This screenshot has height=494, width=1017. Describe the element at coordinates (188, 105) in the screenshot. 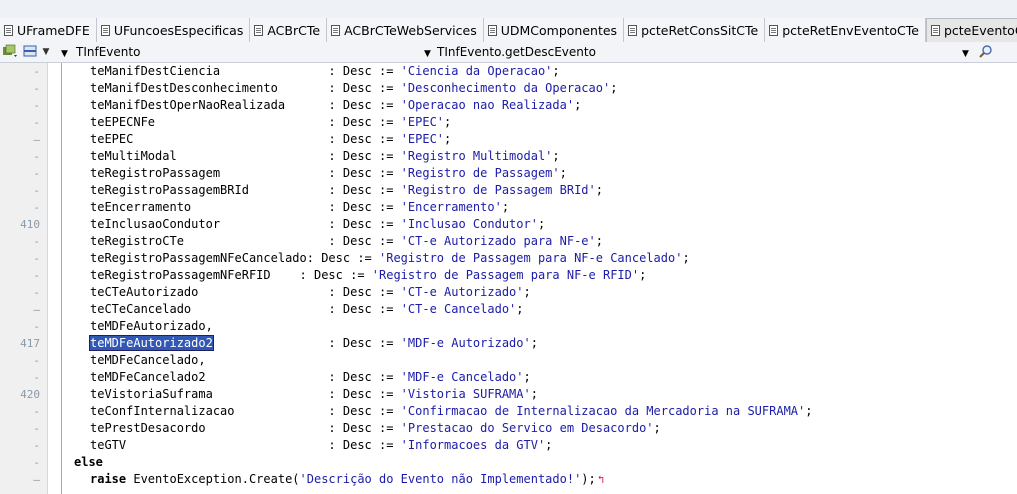

I see `case-identifier: teManifDestOperNaoRealizada` at that location.